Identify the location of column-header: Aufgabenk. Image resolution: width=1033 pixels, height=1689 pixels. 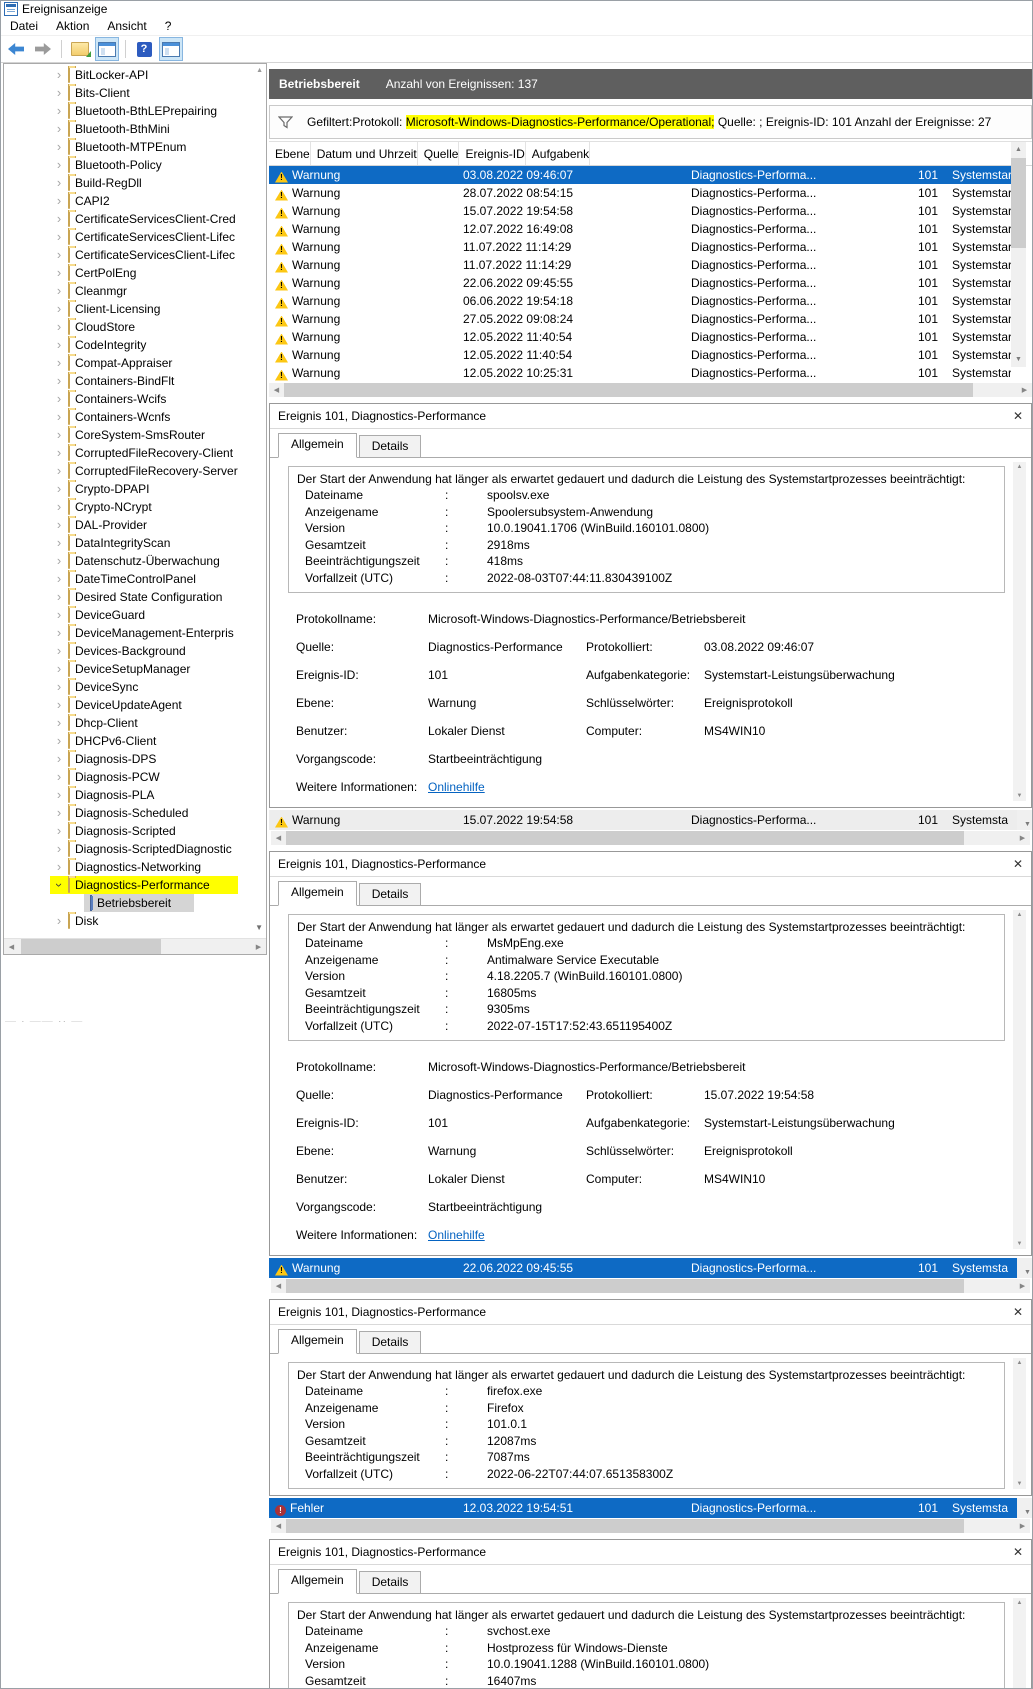
(558, 153).